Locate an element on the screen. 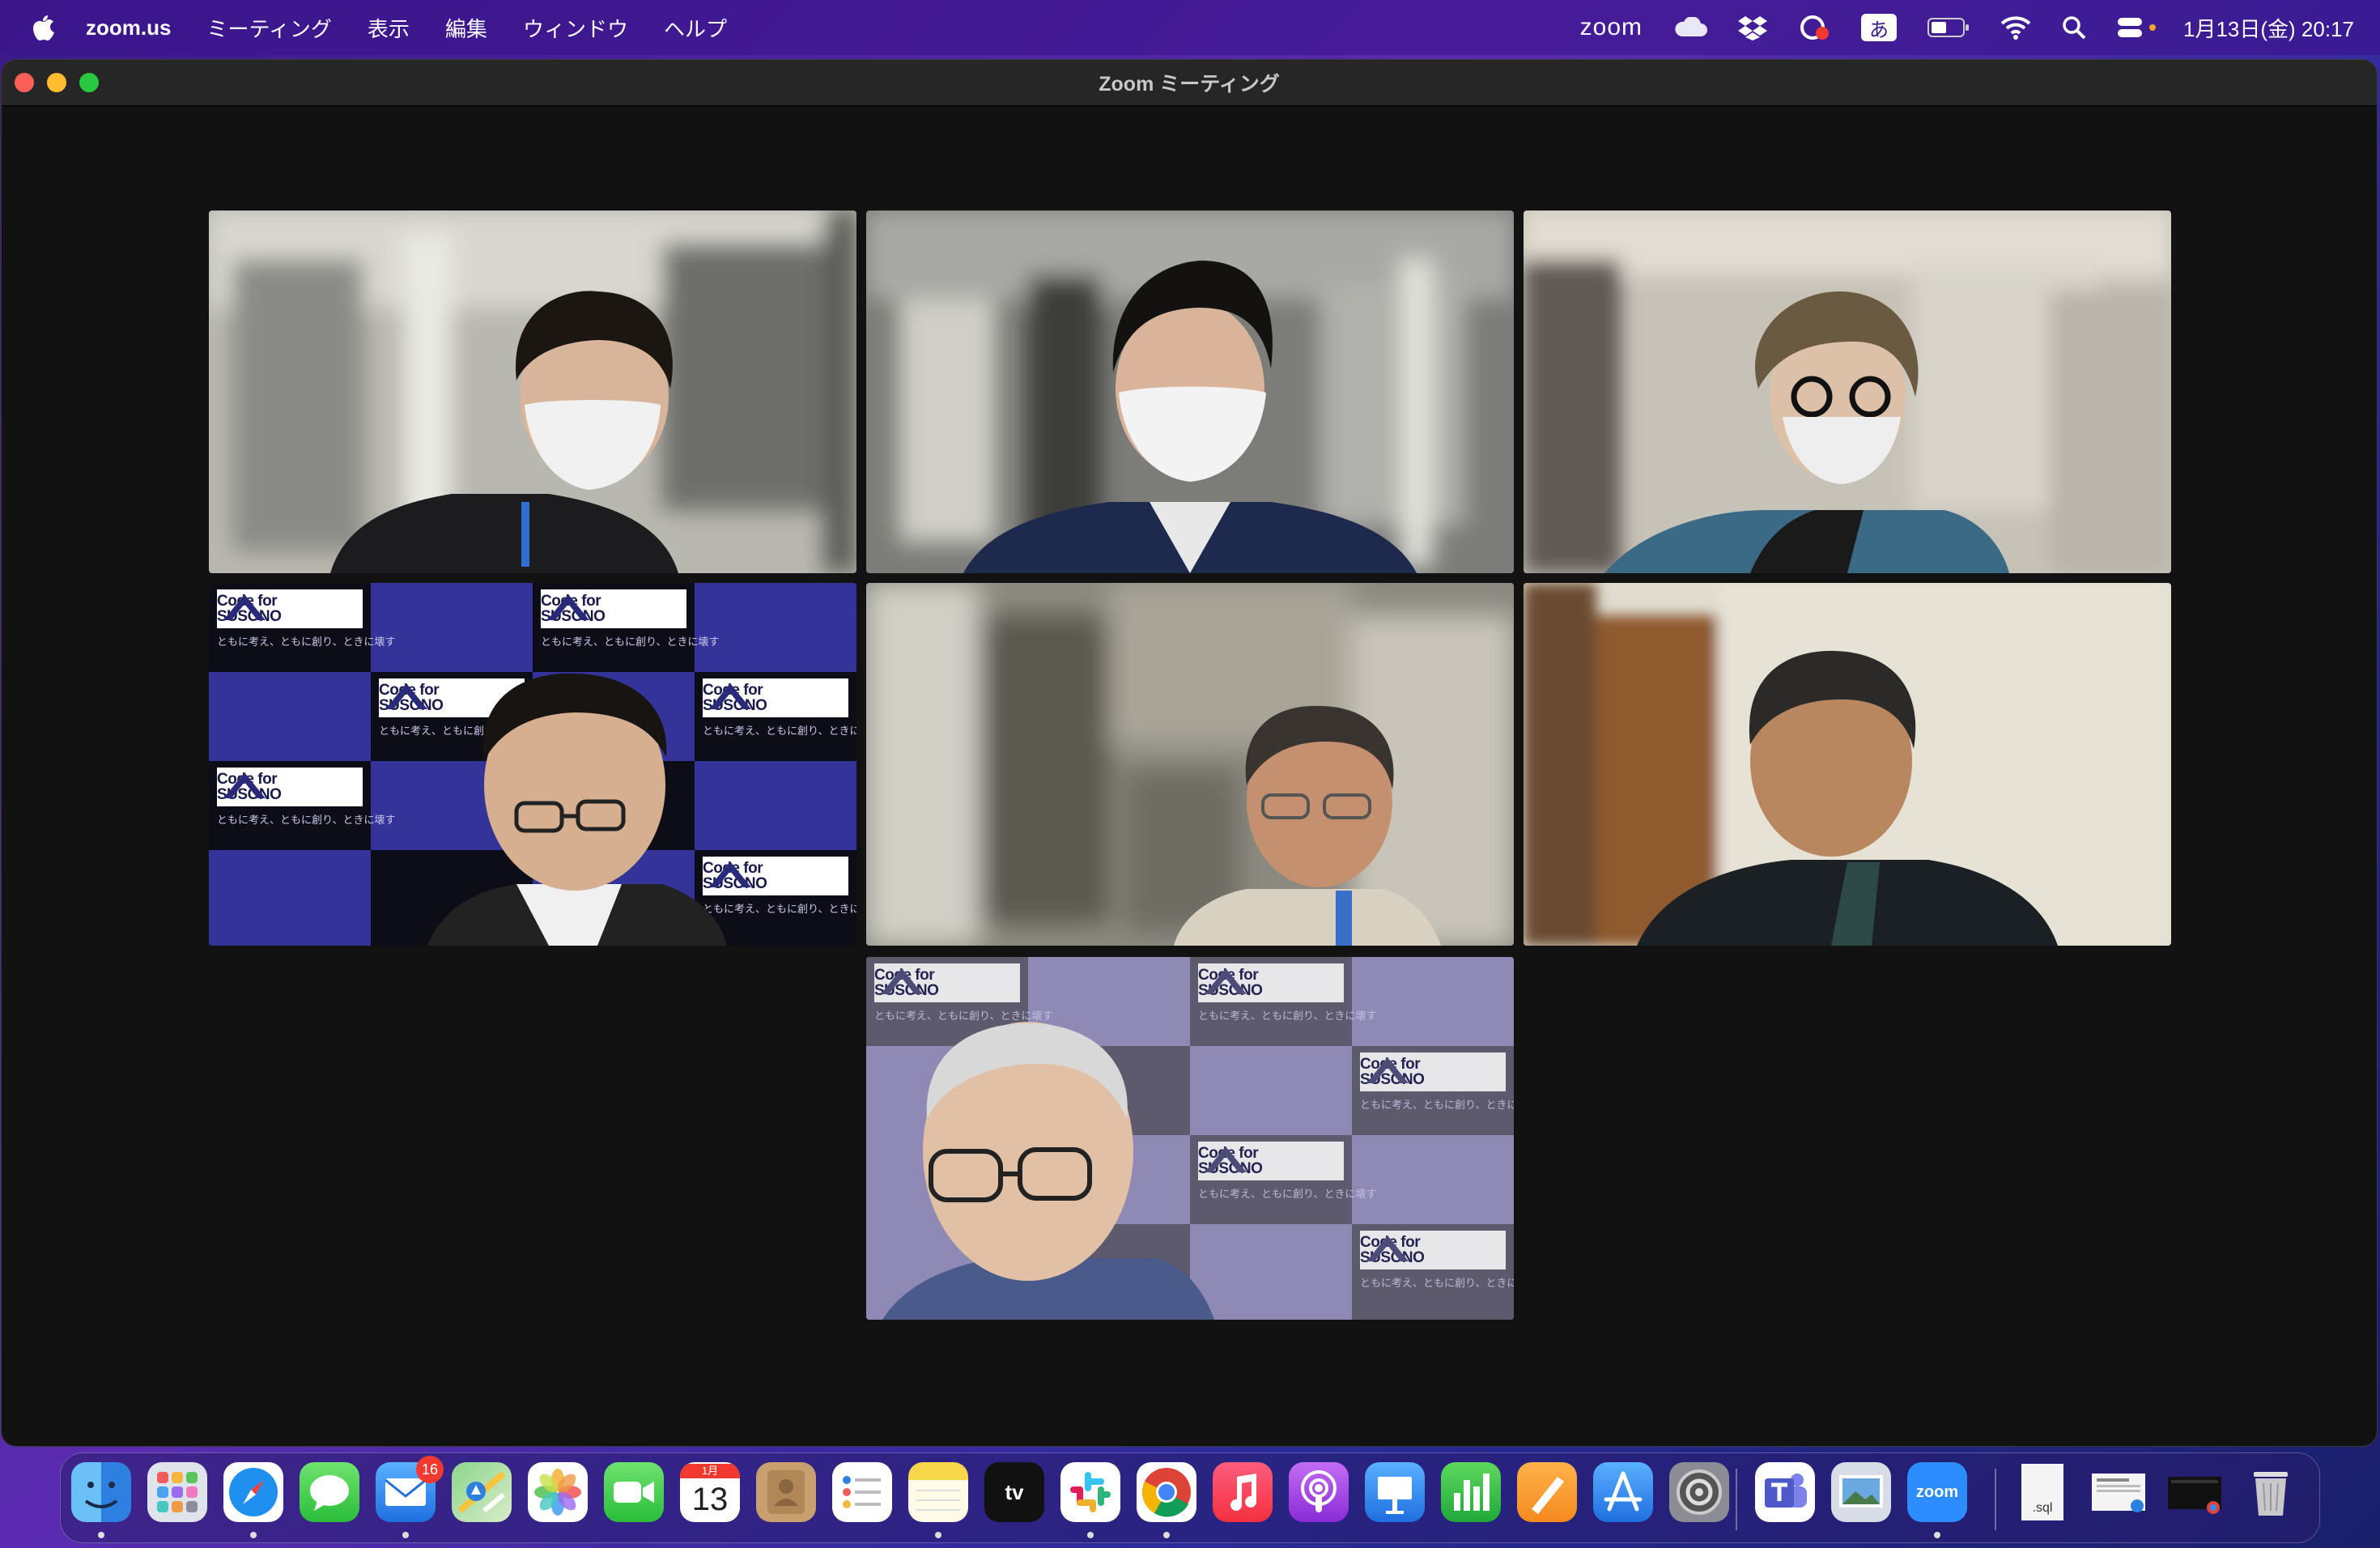 The height and width of the screenshot is (1548, 2380). dock: 16 1月 13 tv zoom .sql is located at coordinates (1190, 1498).